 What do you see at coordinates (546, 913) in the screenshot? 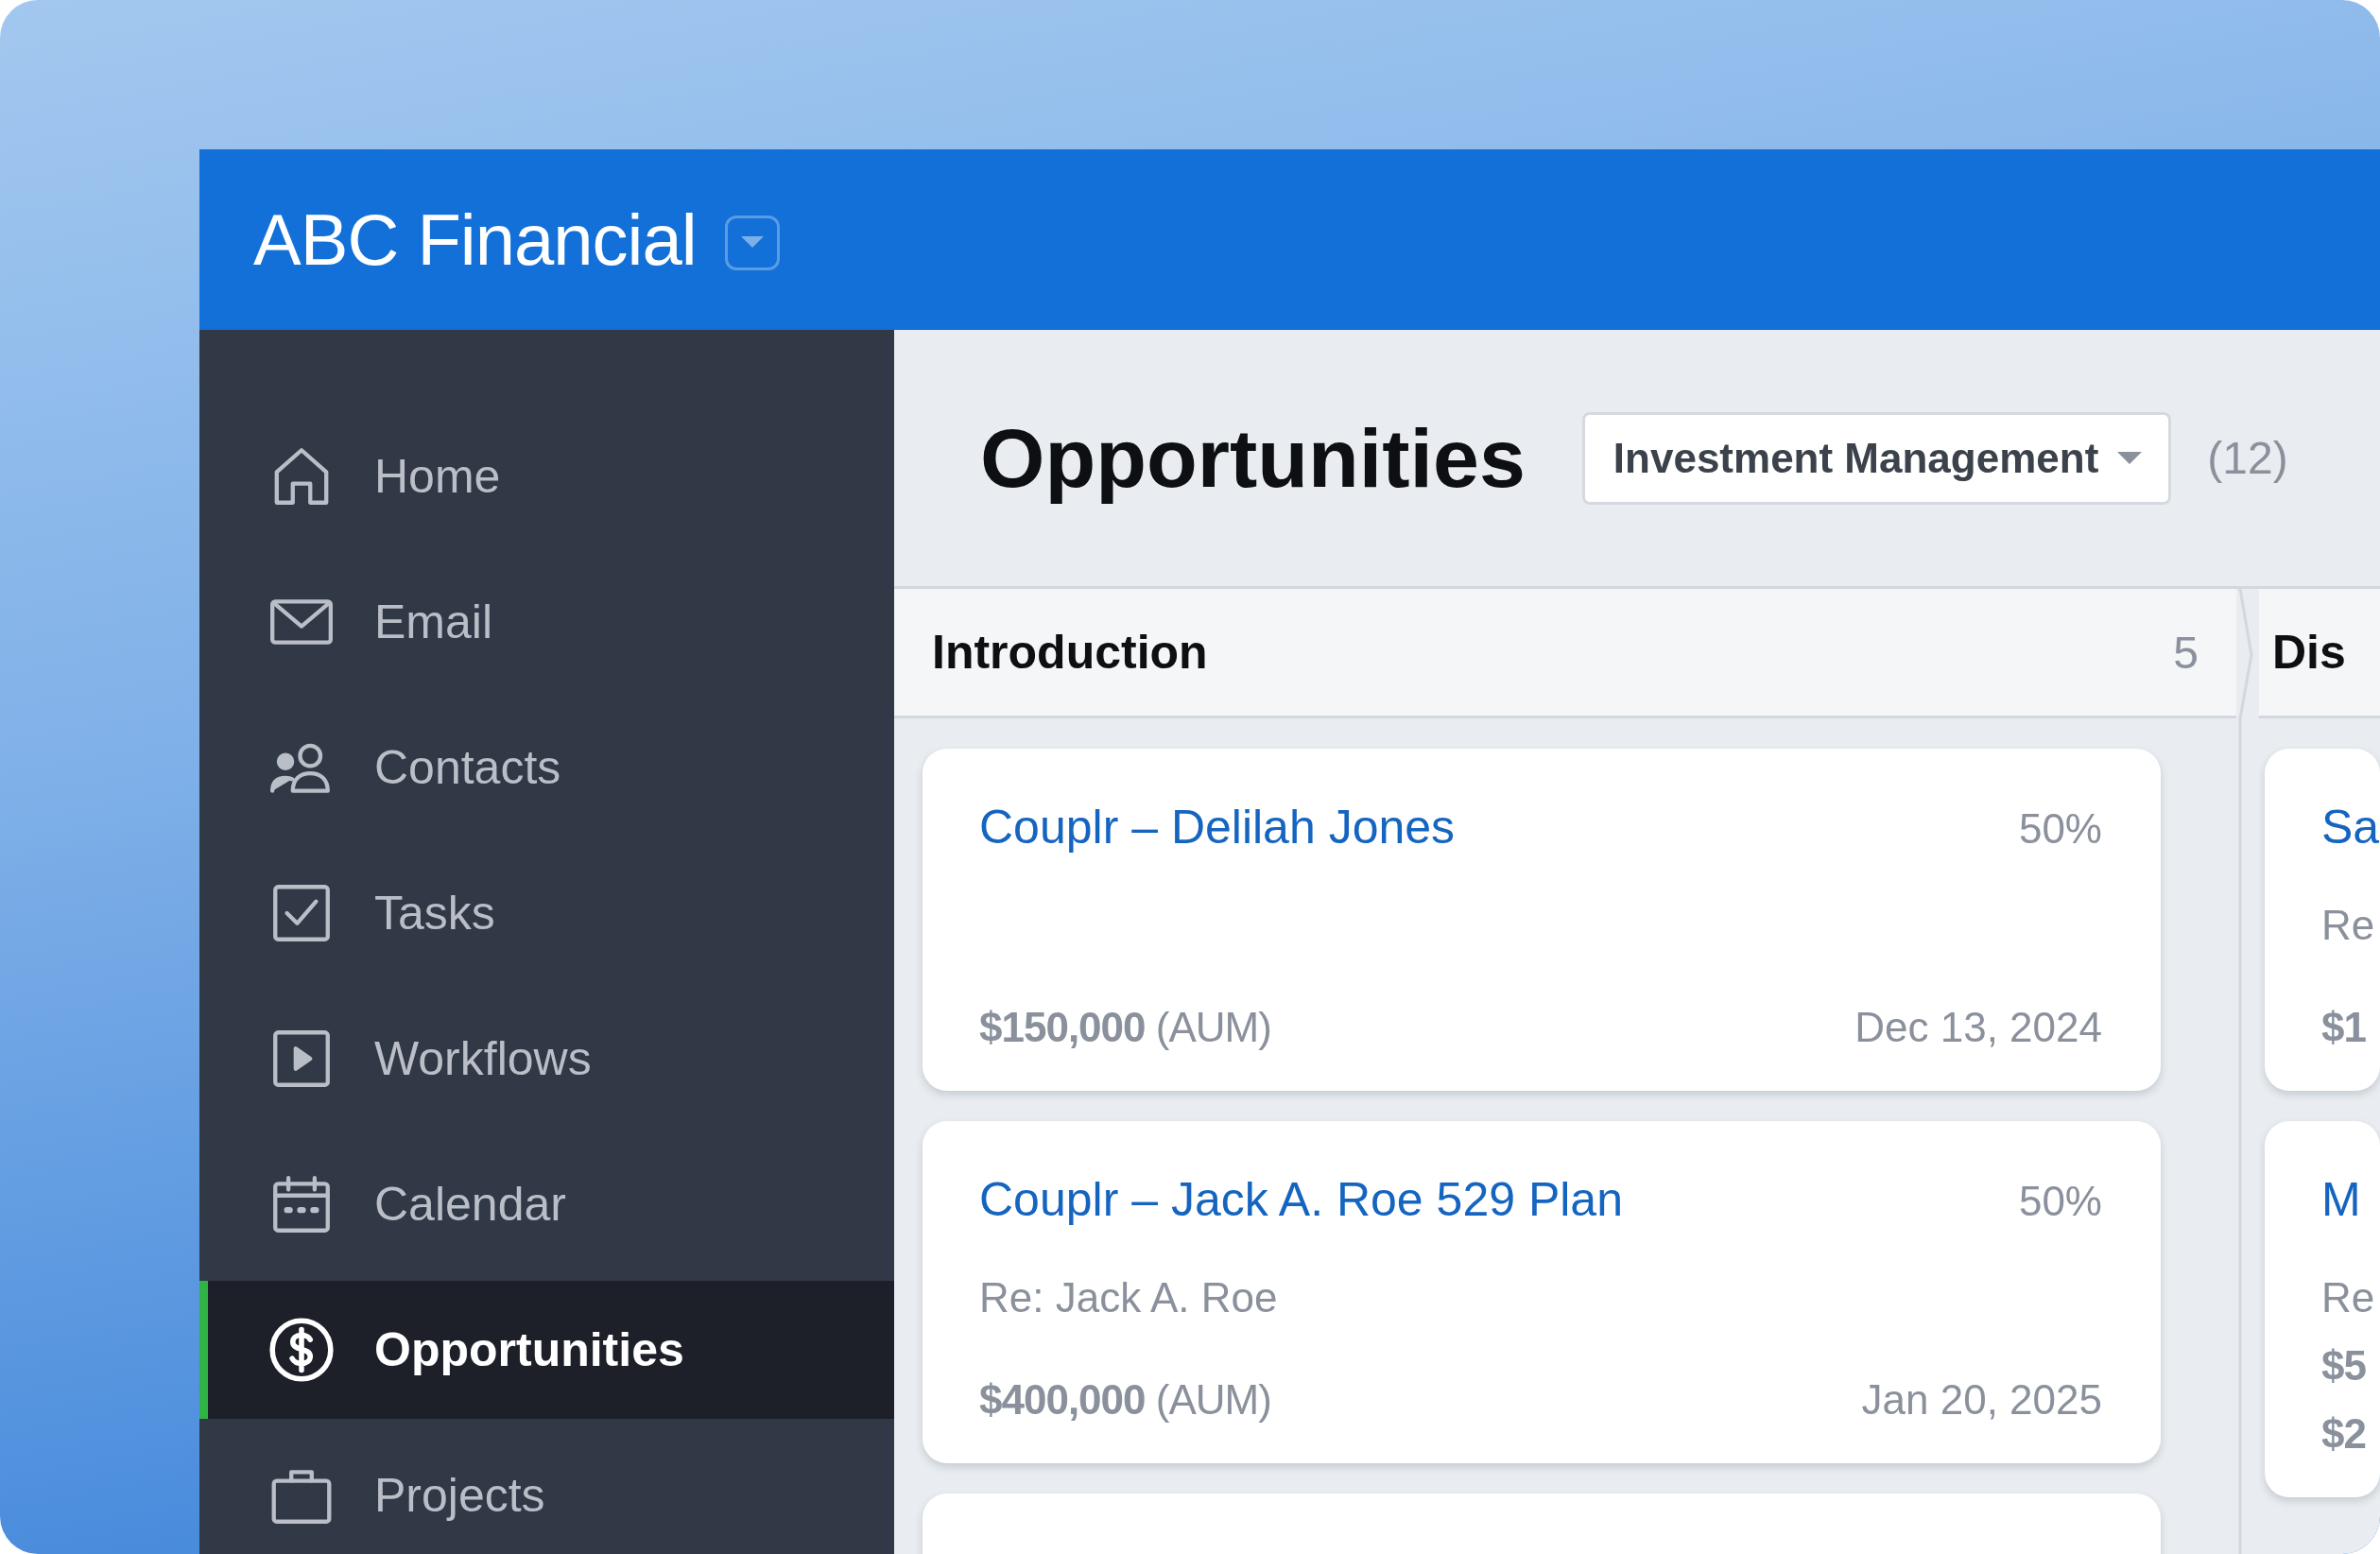
I see `nav-item: Tasks` at bounding box center [546, 913].